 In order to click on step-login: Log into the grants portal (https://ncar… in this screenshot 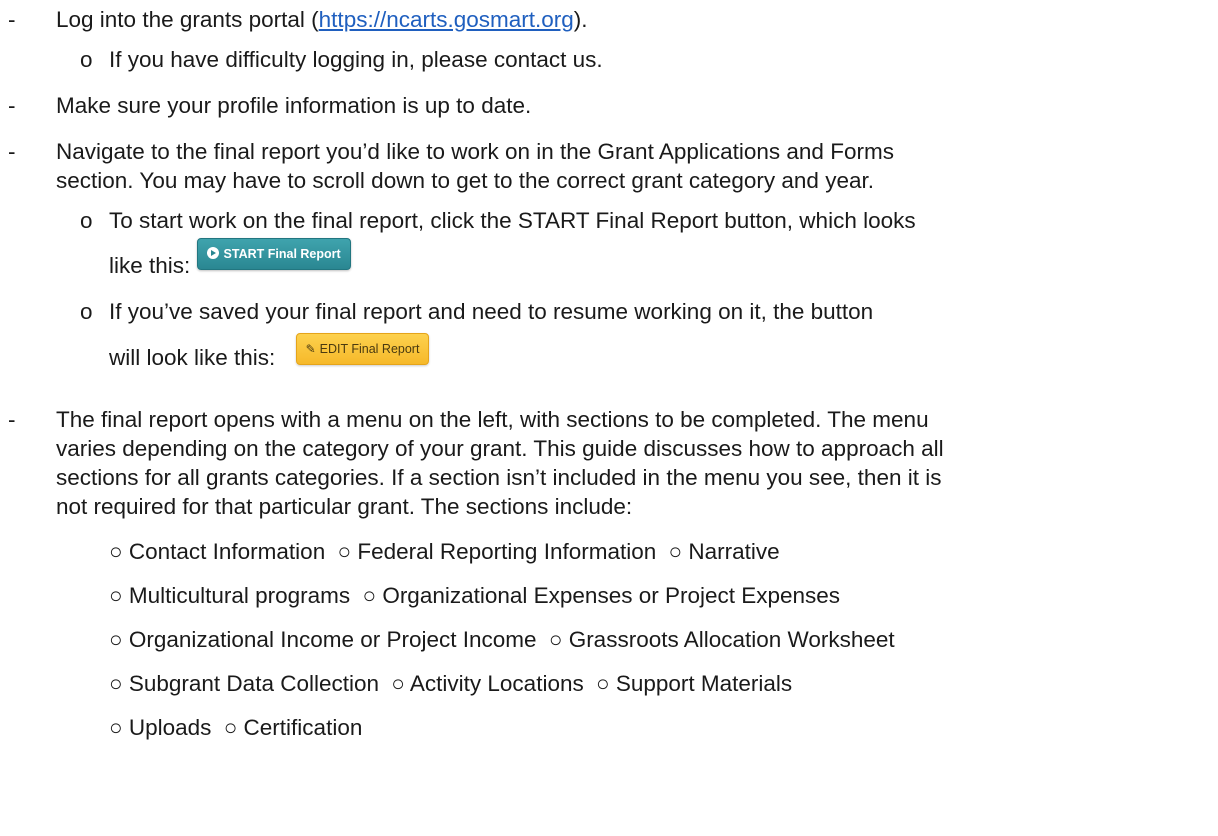, I will do `click(322, 19)`.